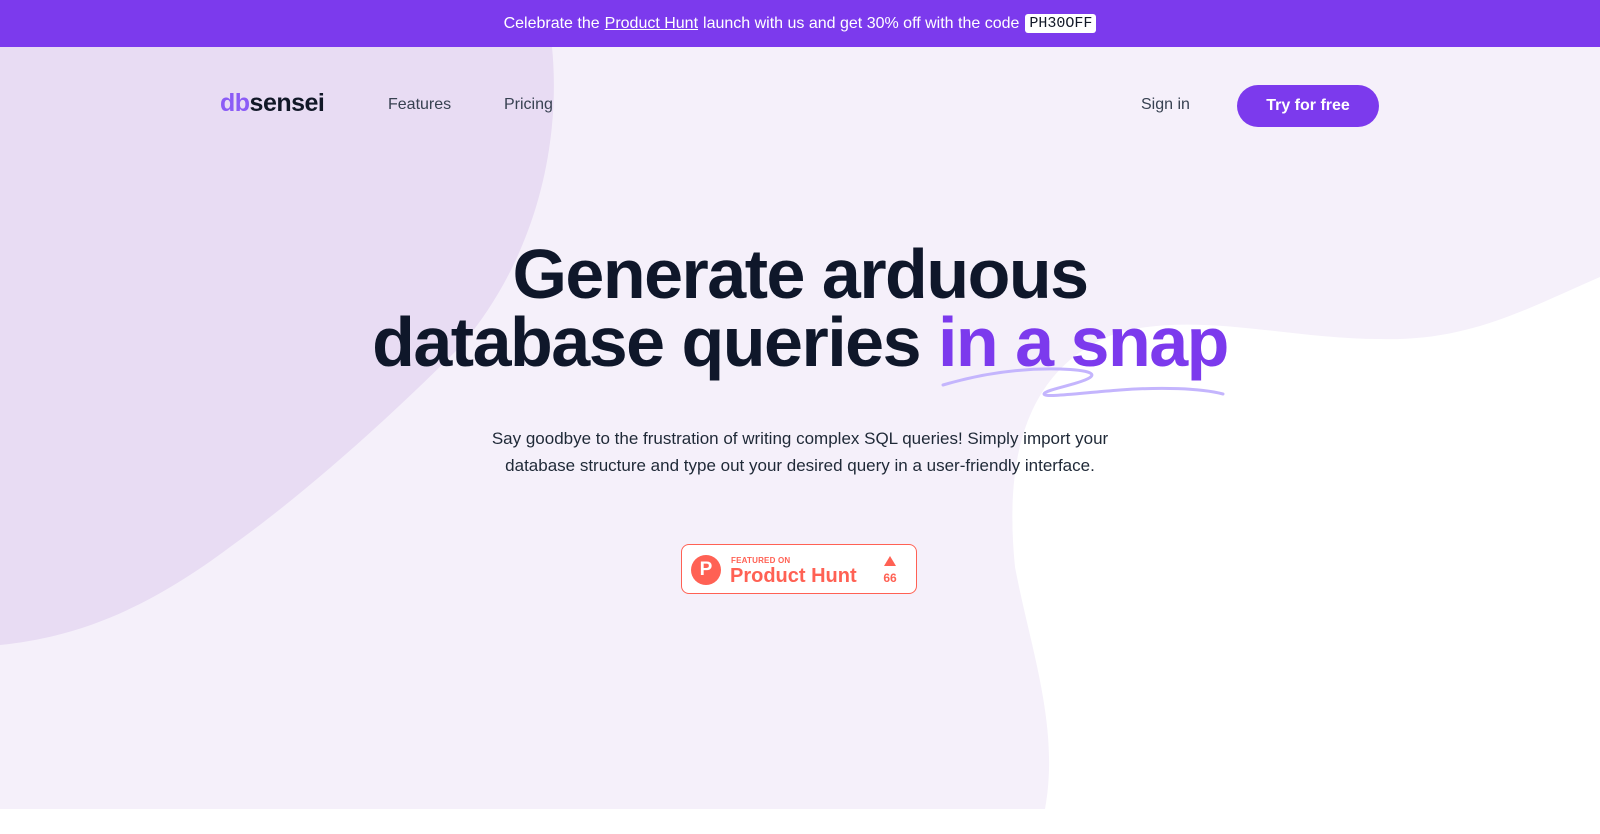 The width and height of the screenshot is (1600, 834). I want to click on dbsensei-logo: dbsensei, so click(272, 103).